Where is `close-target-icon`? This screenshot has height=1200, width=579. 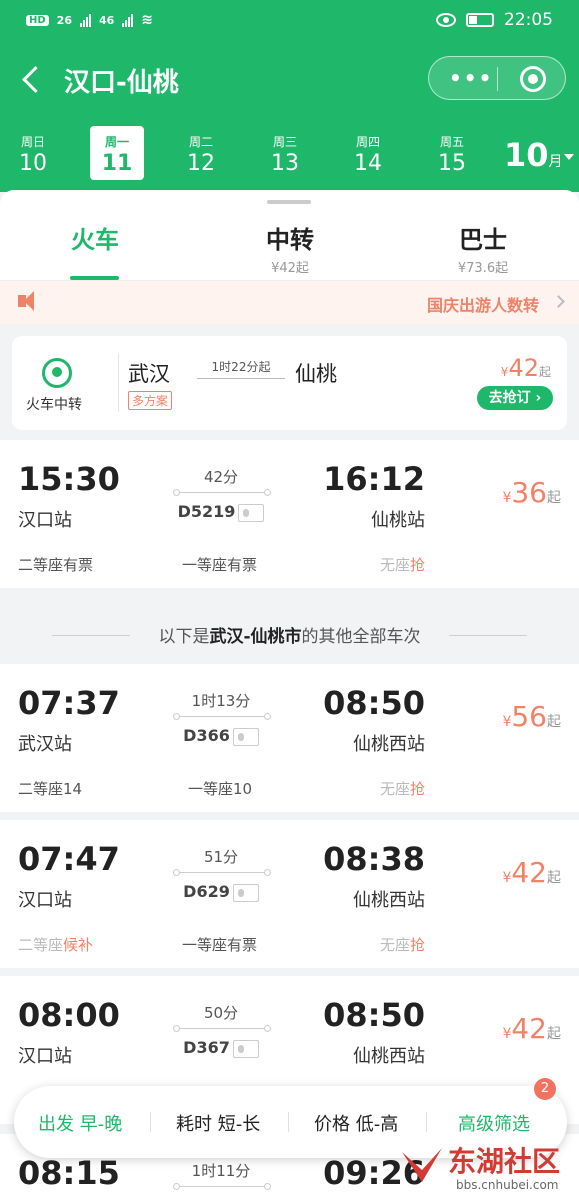 close-target-icon is located at coordinates (533, 79).